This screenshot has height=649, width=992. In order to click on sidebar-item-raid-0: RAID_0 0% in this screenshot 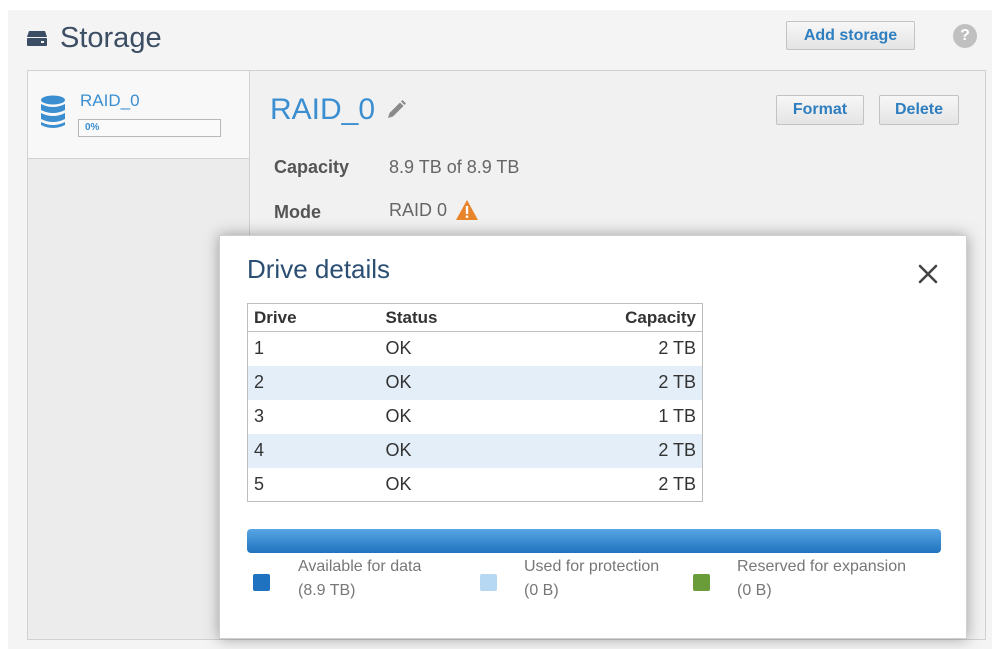, I will do `click(138, 115)`.